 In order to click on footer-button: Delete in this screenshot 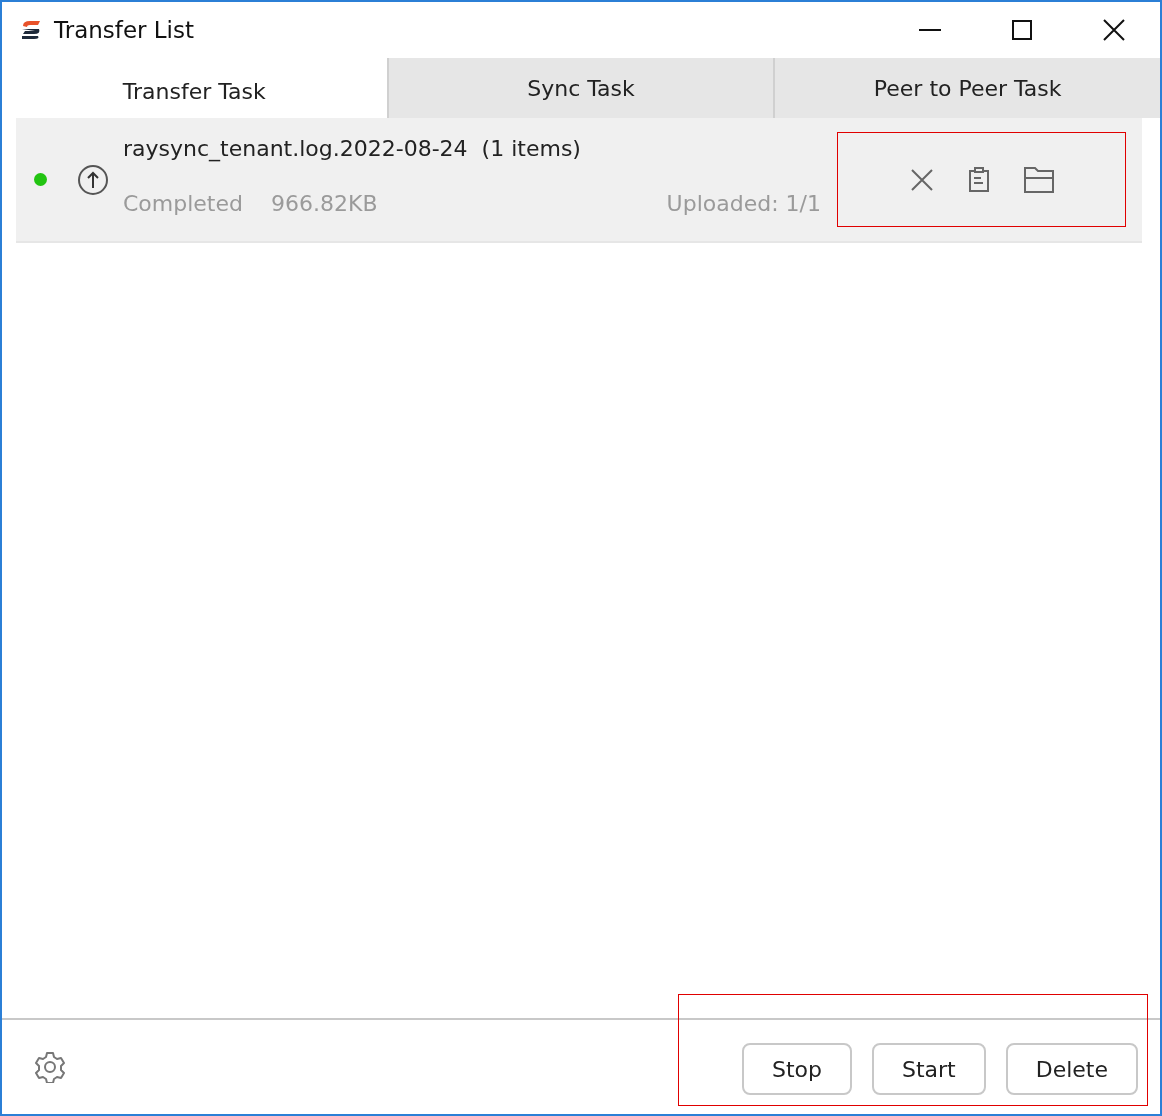, I will do `click(1071, 1069)`.